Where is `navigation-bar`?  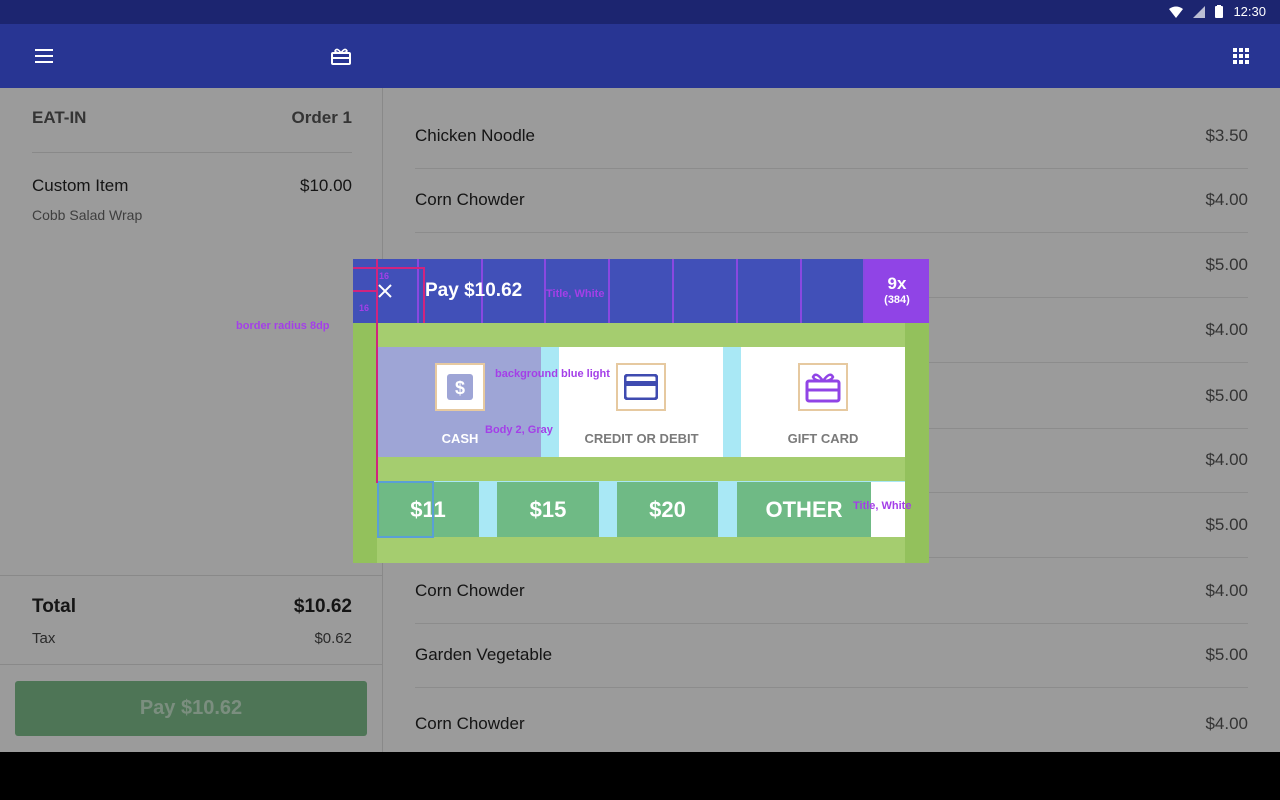
navigation-bar is located at coordinates (640, 776).